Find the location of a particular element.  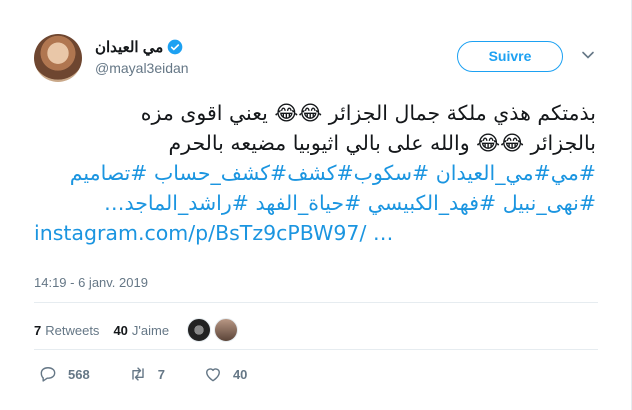

engagement-stats: 7 Retweets 40 J'aime is located at coordinates (136, 330).